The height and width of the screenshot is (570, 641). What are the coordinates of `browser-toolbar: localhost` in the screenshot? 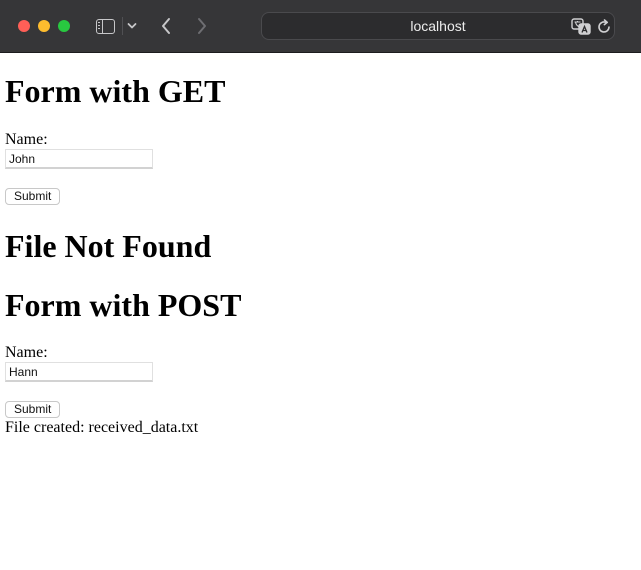 It's located at (320, 26).